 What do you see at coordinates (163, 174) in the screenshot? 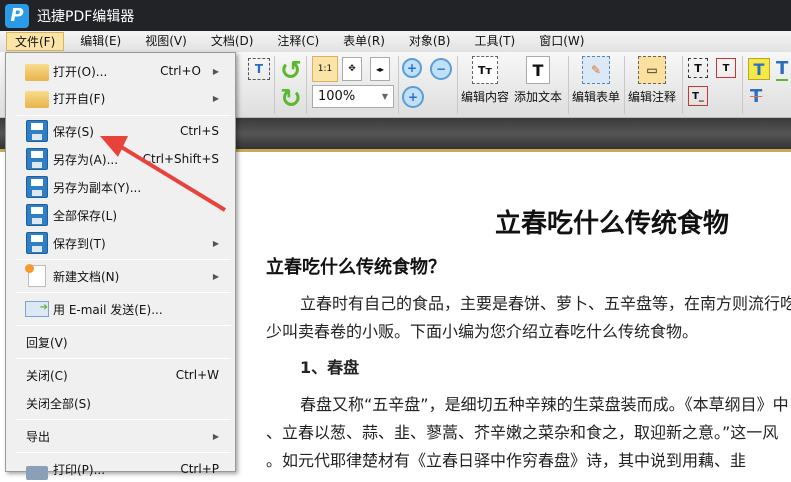
I see `annotation-arrow` at bounding box center [163, 174].